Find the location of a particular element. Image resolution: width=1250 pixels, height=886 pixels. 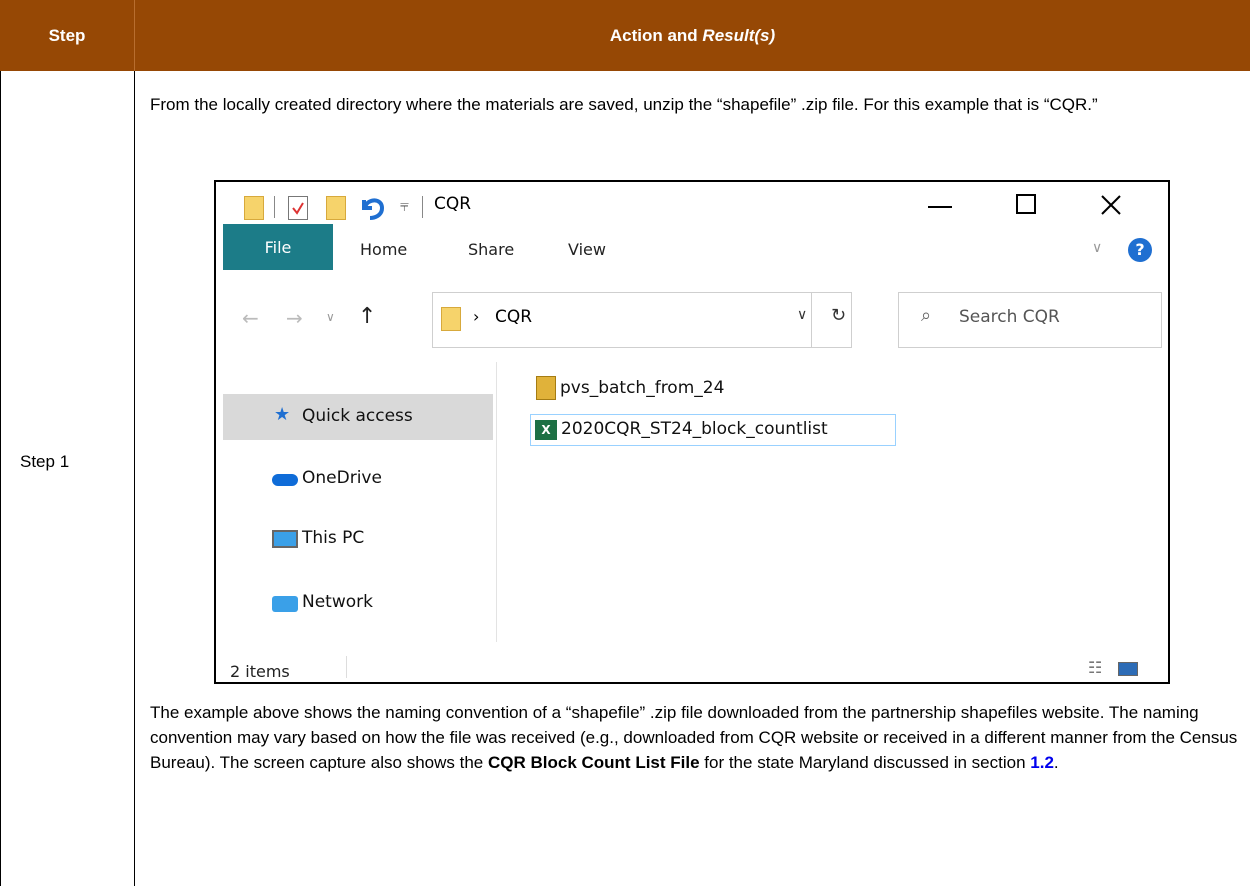

header-action: Action and Result(s) is located at coordinates (692, 35).